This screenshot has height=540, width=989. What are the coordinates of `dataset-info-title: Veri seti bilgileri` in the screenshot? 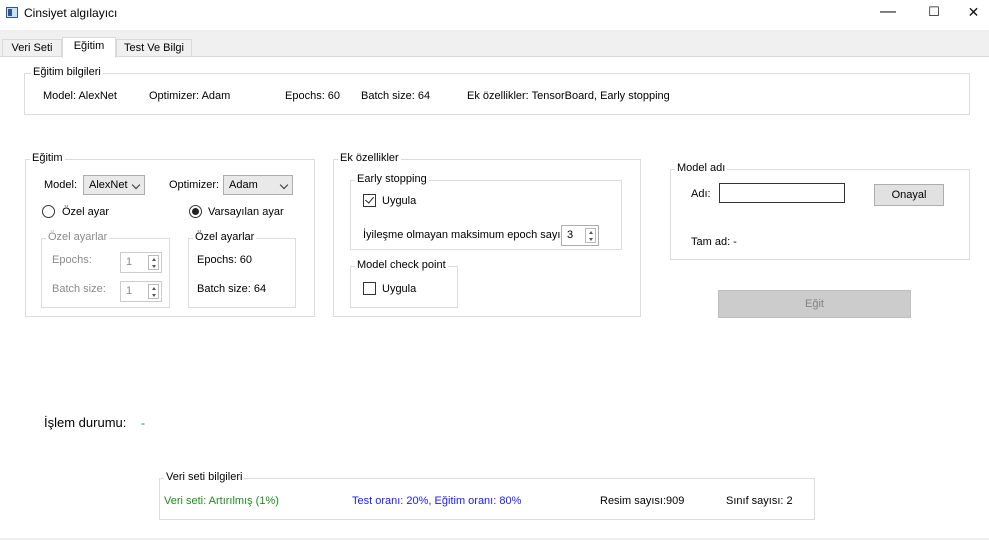 It's located at (204, 477).